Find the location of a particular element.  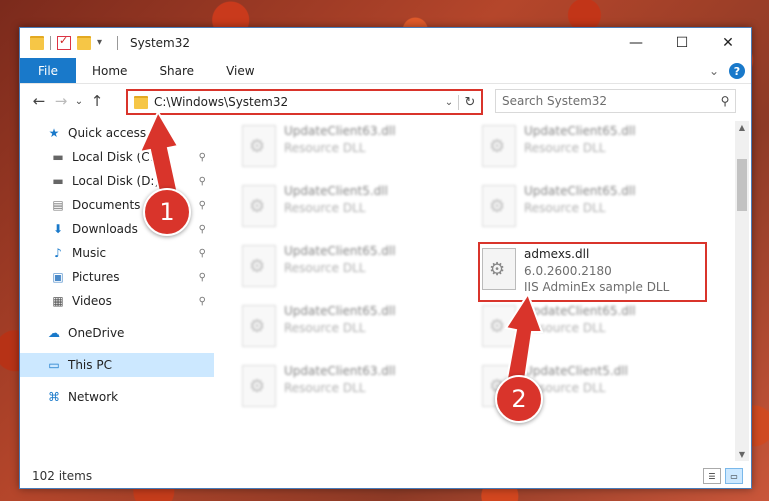

scroll-down-arrow: ▼ is located at coordinates (742, 454).